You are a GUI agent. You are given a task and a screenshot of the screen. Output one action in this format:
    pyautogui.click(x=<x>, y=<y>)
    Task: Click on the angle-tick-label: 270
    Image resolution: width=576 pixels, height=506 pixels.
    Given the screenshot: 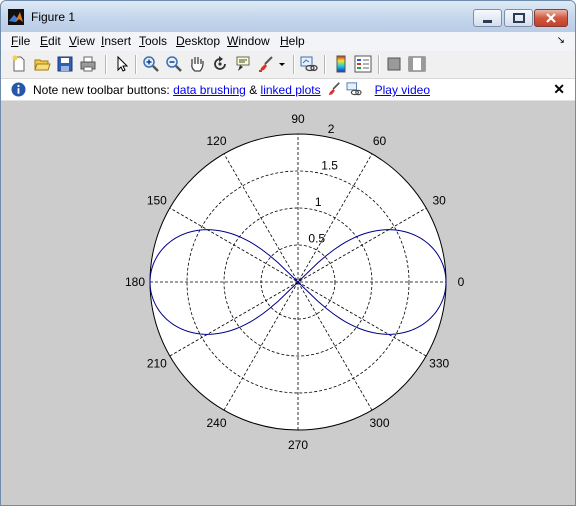 What is the action you would take?
    pyautogui.click(x=298, y=445)
    